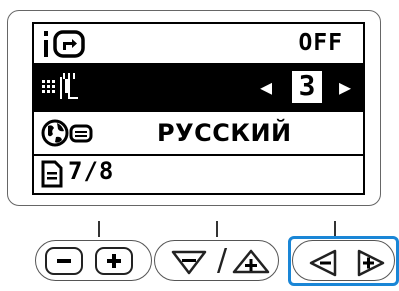 This screenshot has width=399, height=291. I want to click on stitch-width-value: 3, so click(307, 85).